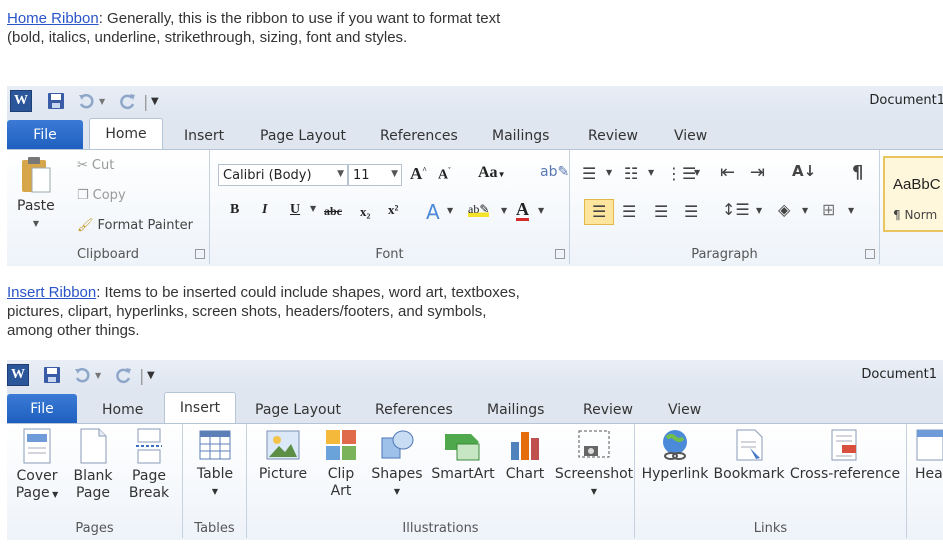  I want to click on blank-page-label-1: Blank, so click(93, 476).